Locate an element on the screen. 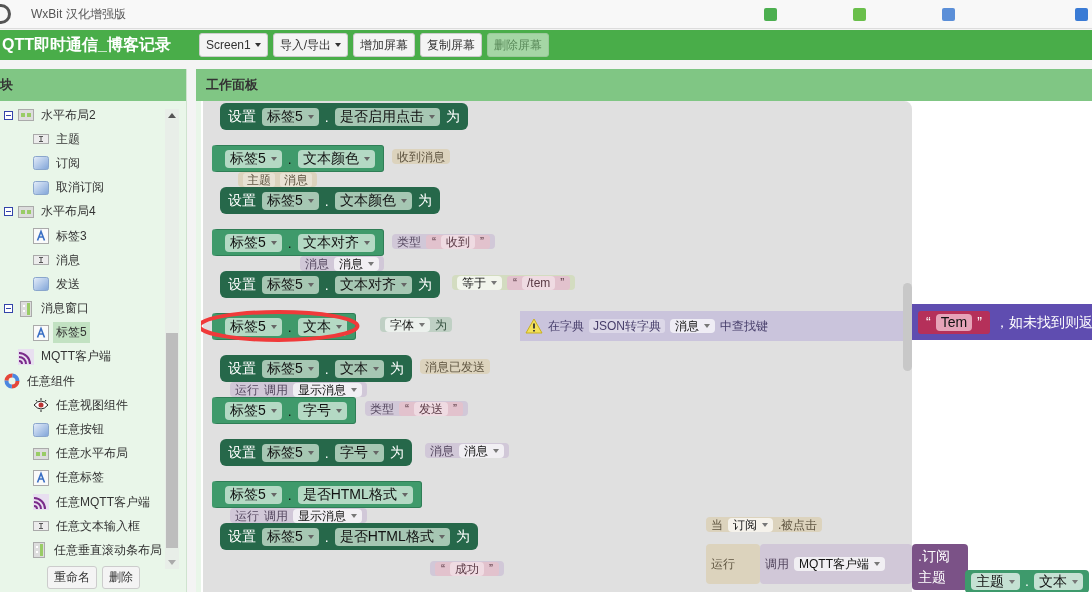  tree-item: 标签3 is located at coordinates (71, 236).